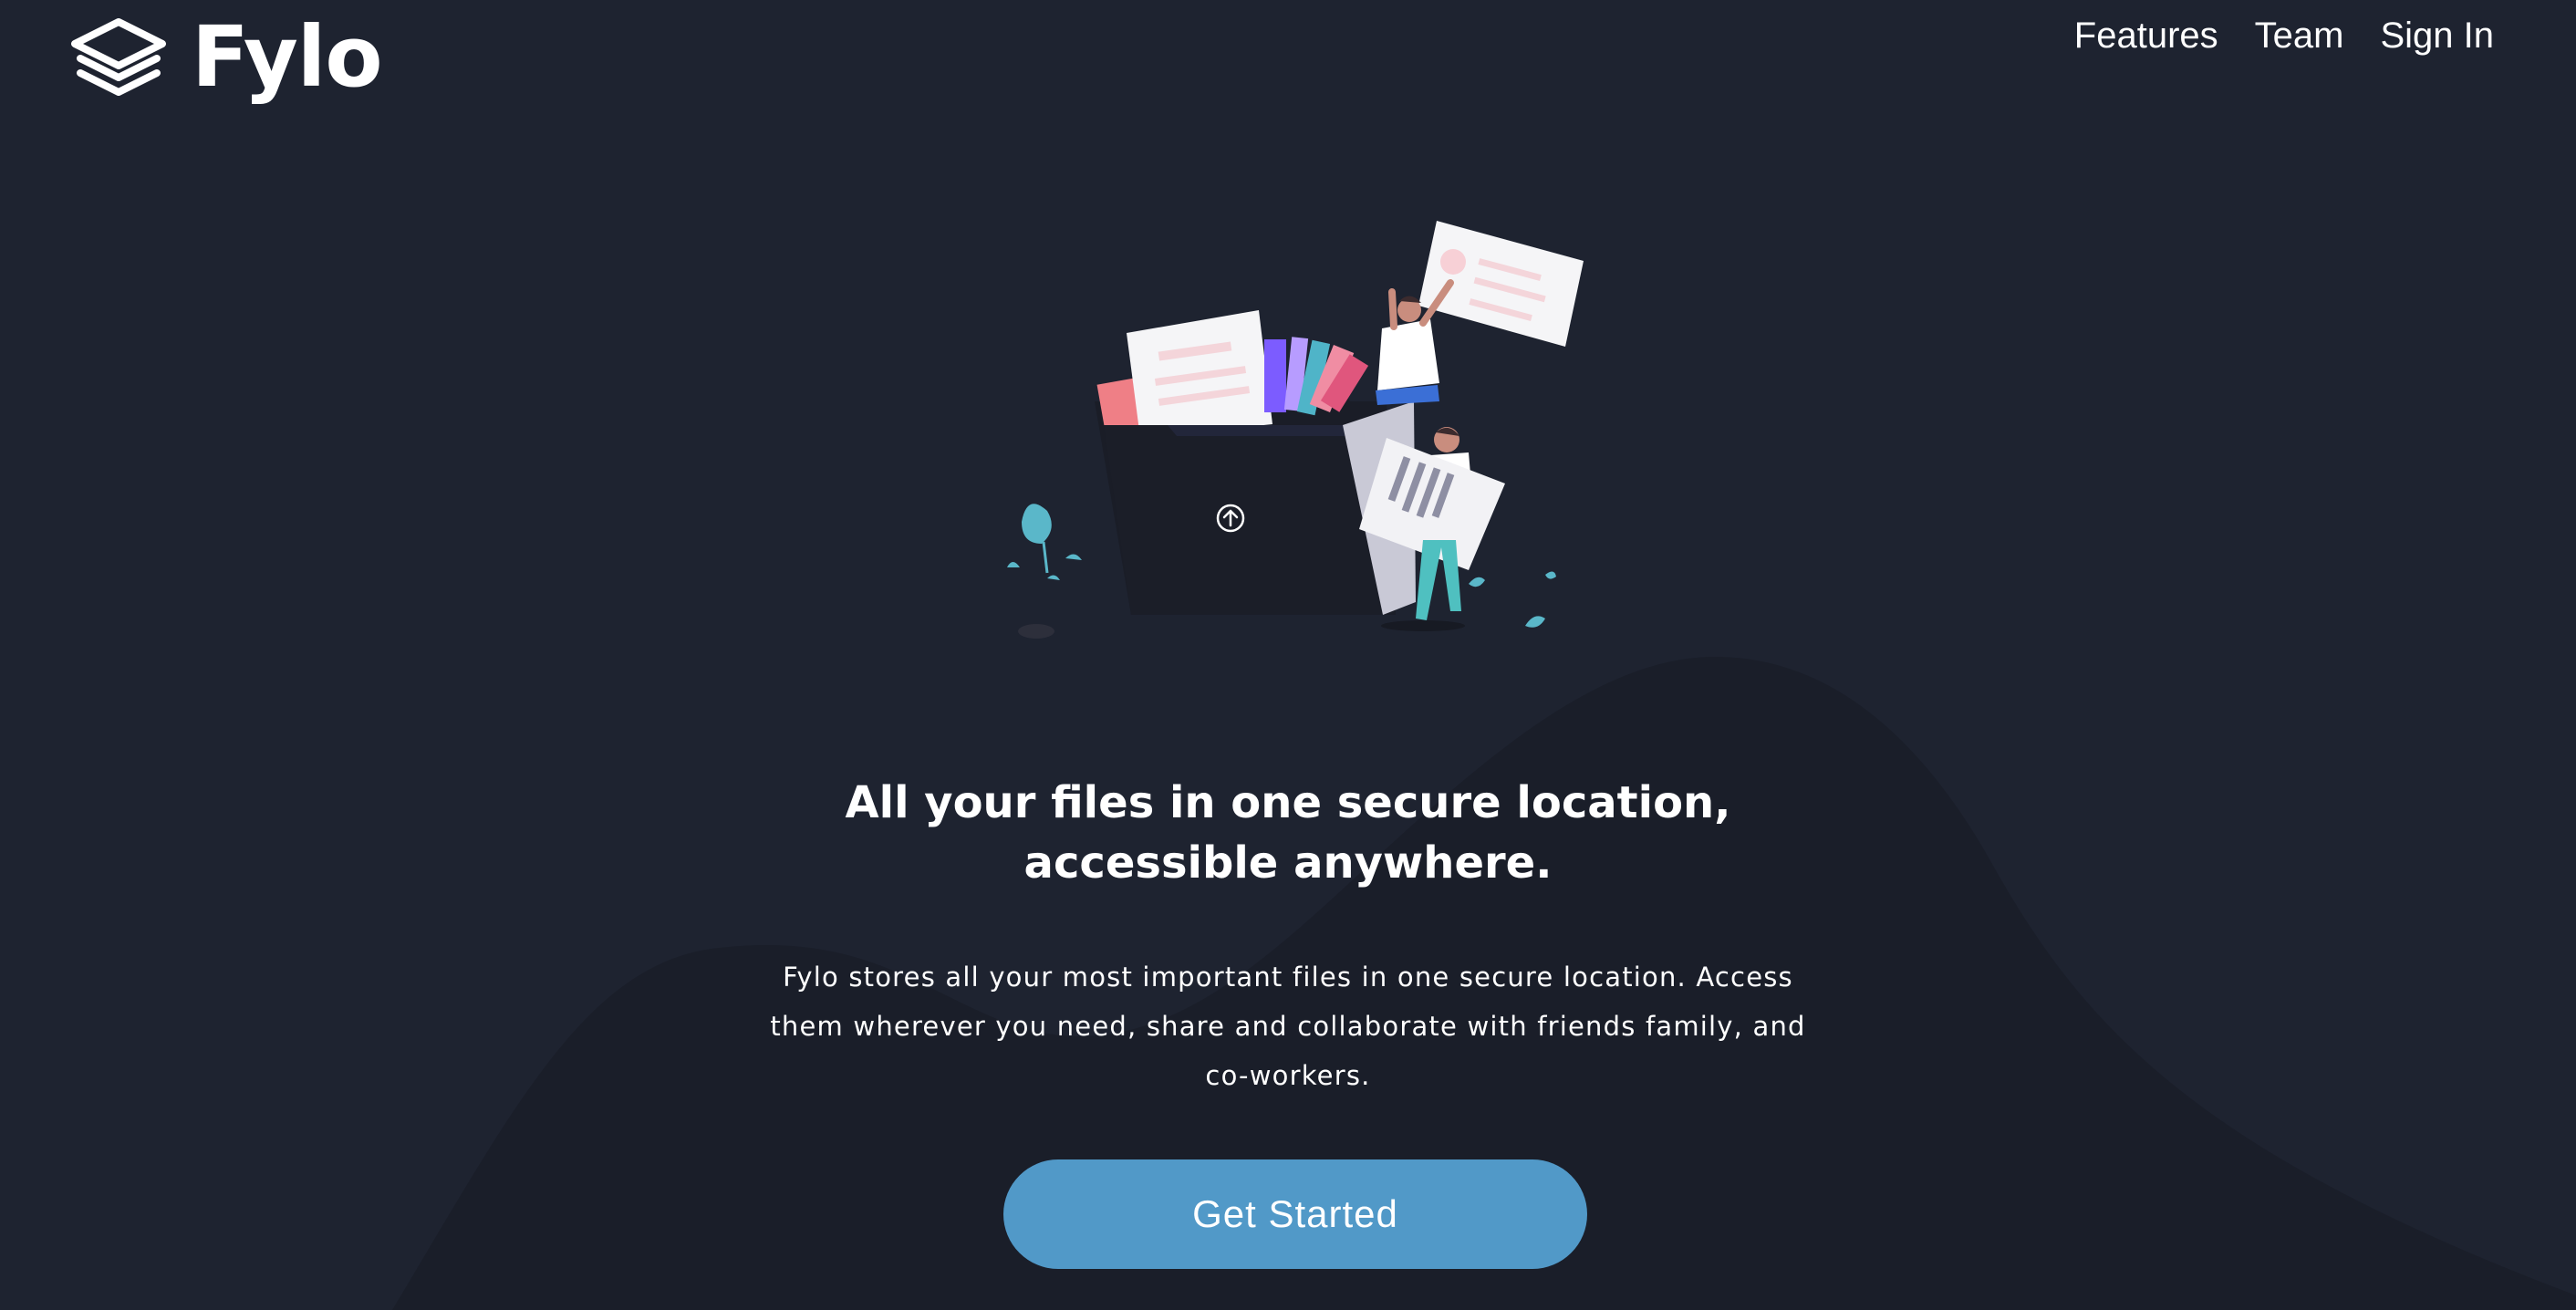 This screenshot has height=1310, width=2576. I want to click on hero-headline-line-1: All your files in one secure location,, so click(1288, 803).